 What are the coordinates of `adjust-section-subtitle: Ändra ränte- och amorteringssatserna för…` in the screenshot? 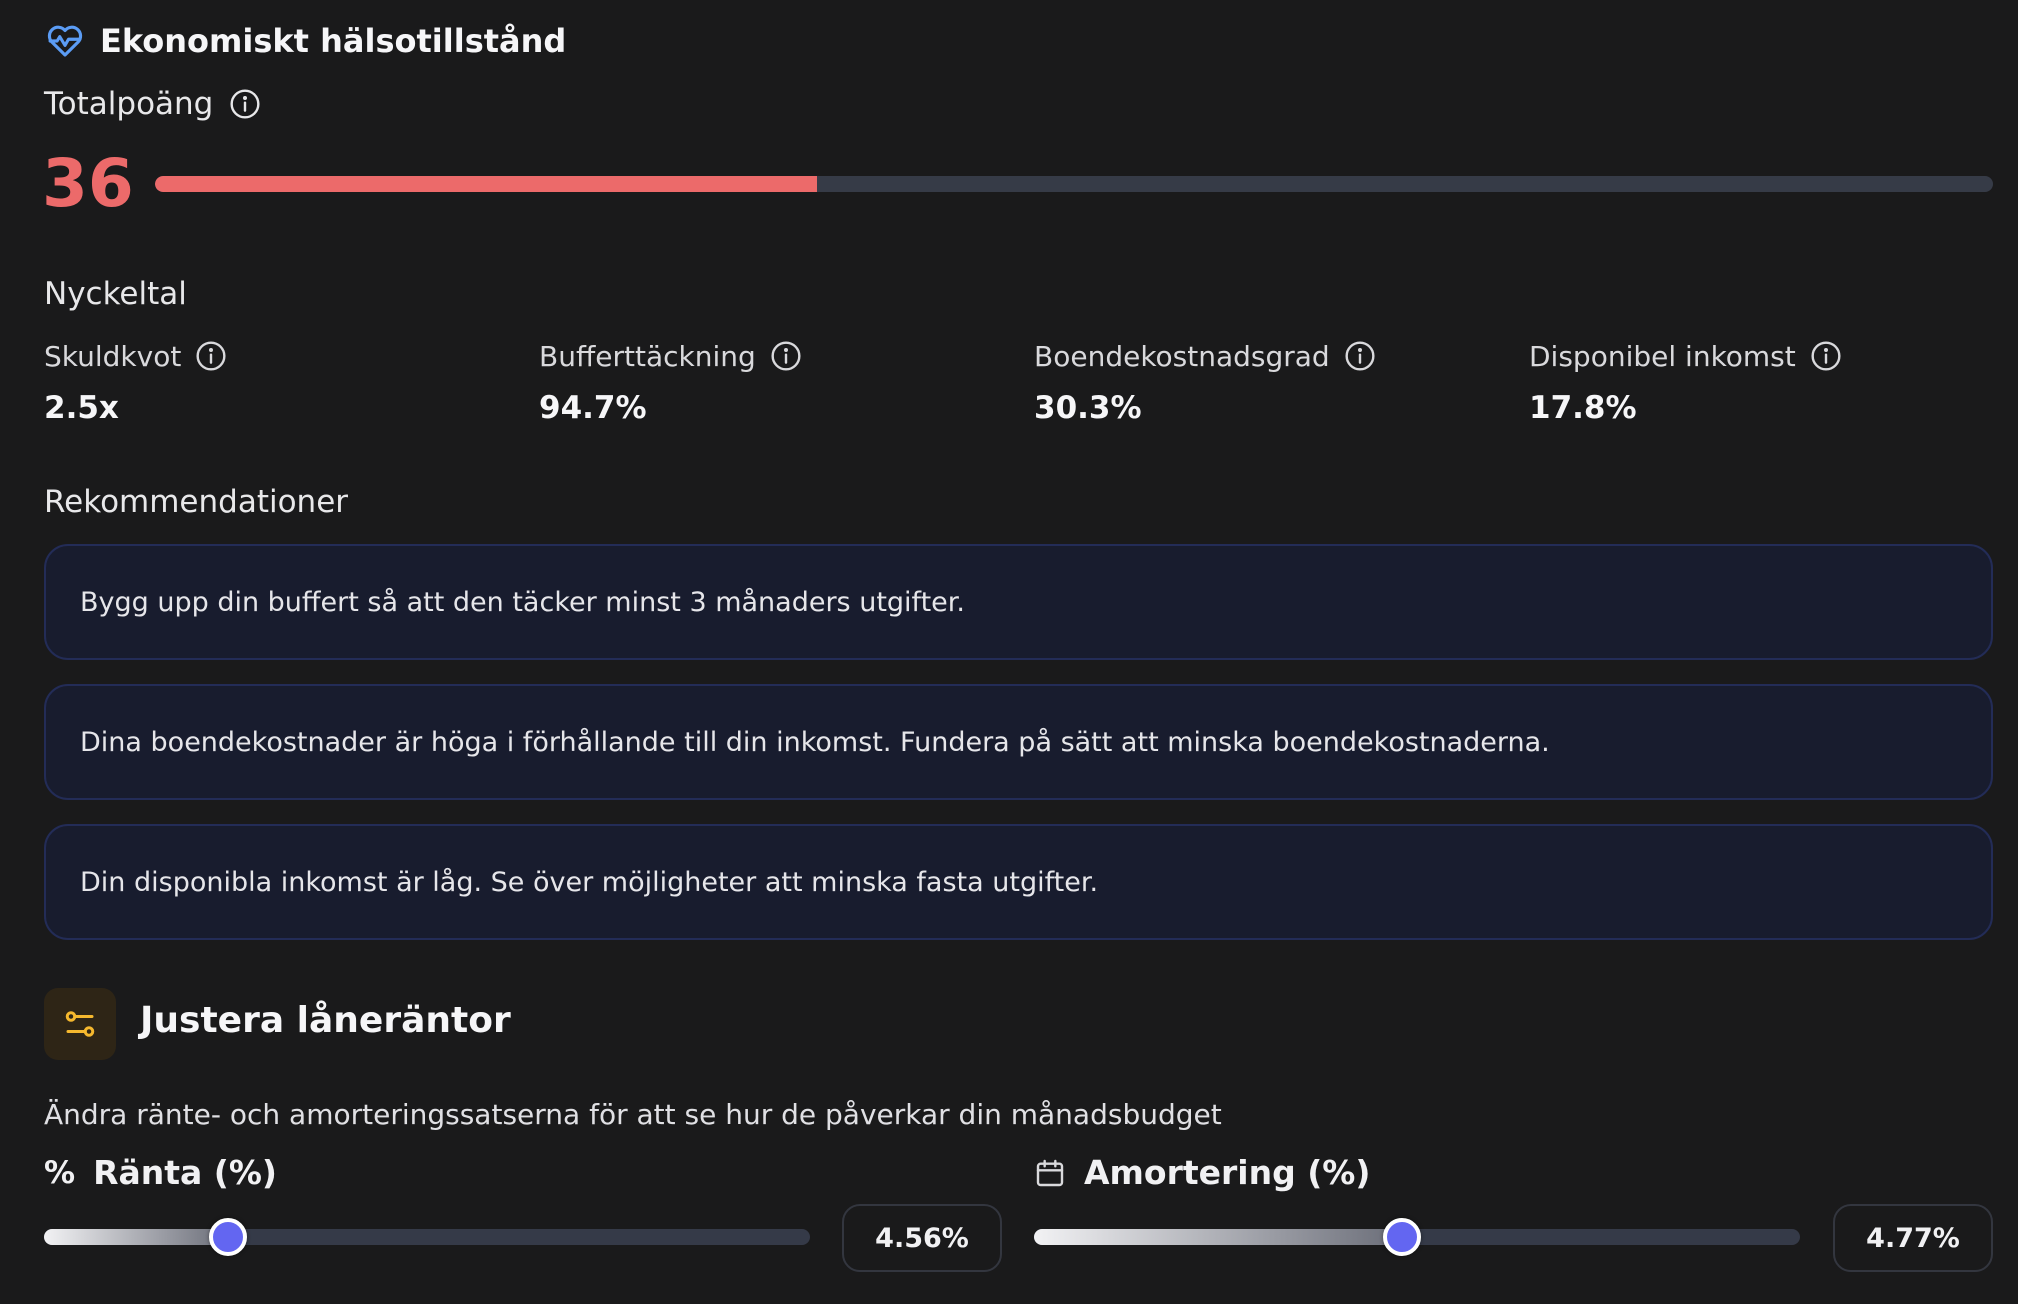 It's located at (633, 1114).